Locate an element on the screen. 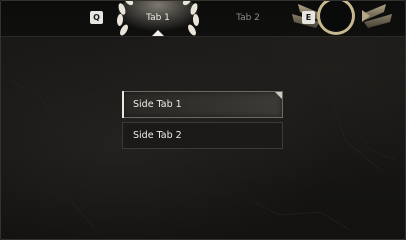  side-tab-2-label: Side Tab 2 is located at coordinates (157, 135).